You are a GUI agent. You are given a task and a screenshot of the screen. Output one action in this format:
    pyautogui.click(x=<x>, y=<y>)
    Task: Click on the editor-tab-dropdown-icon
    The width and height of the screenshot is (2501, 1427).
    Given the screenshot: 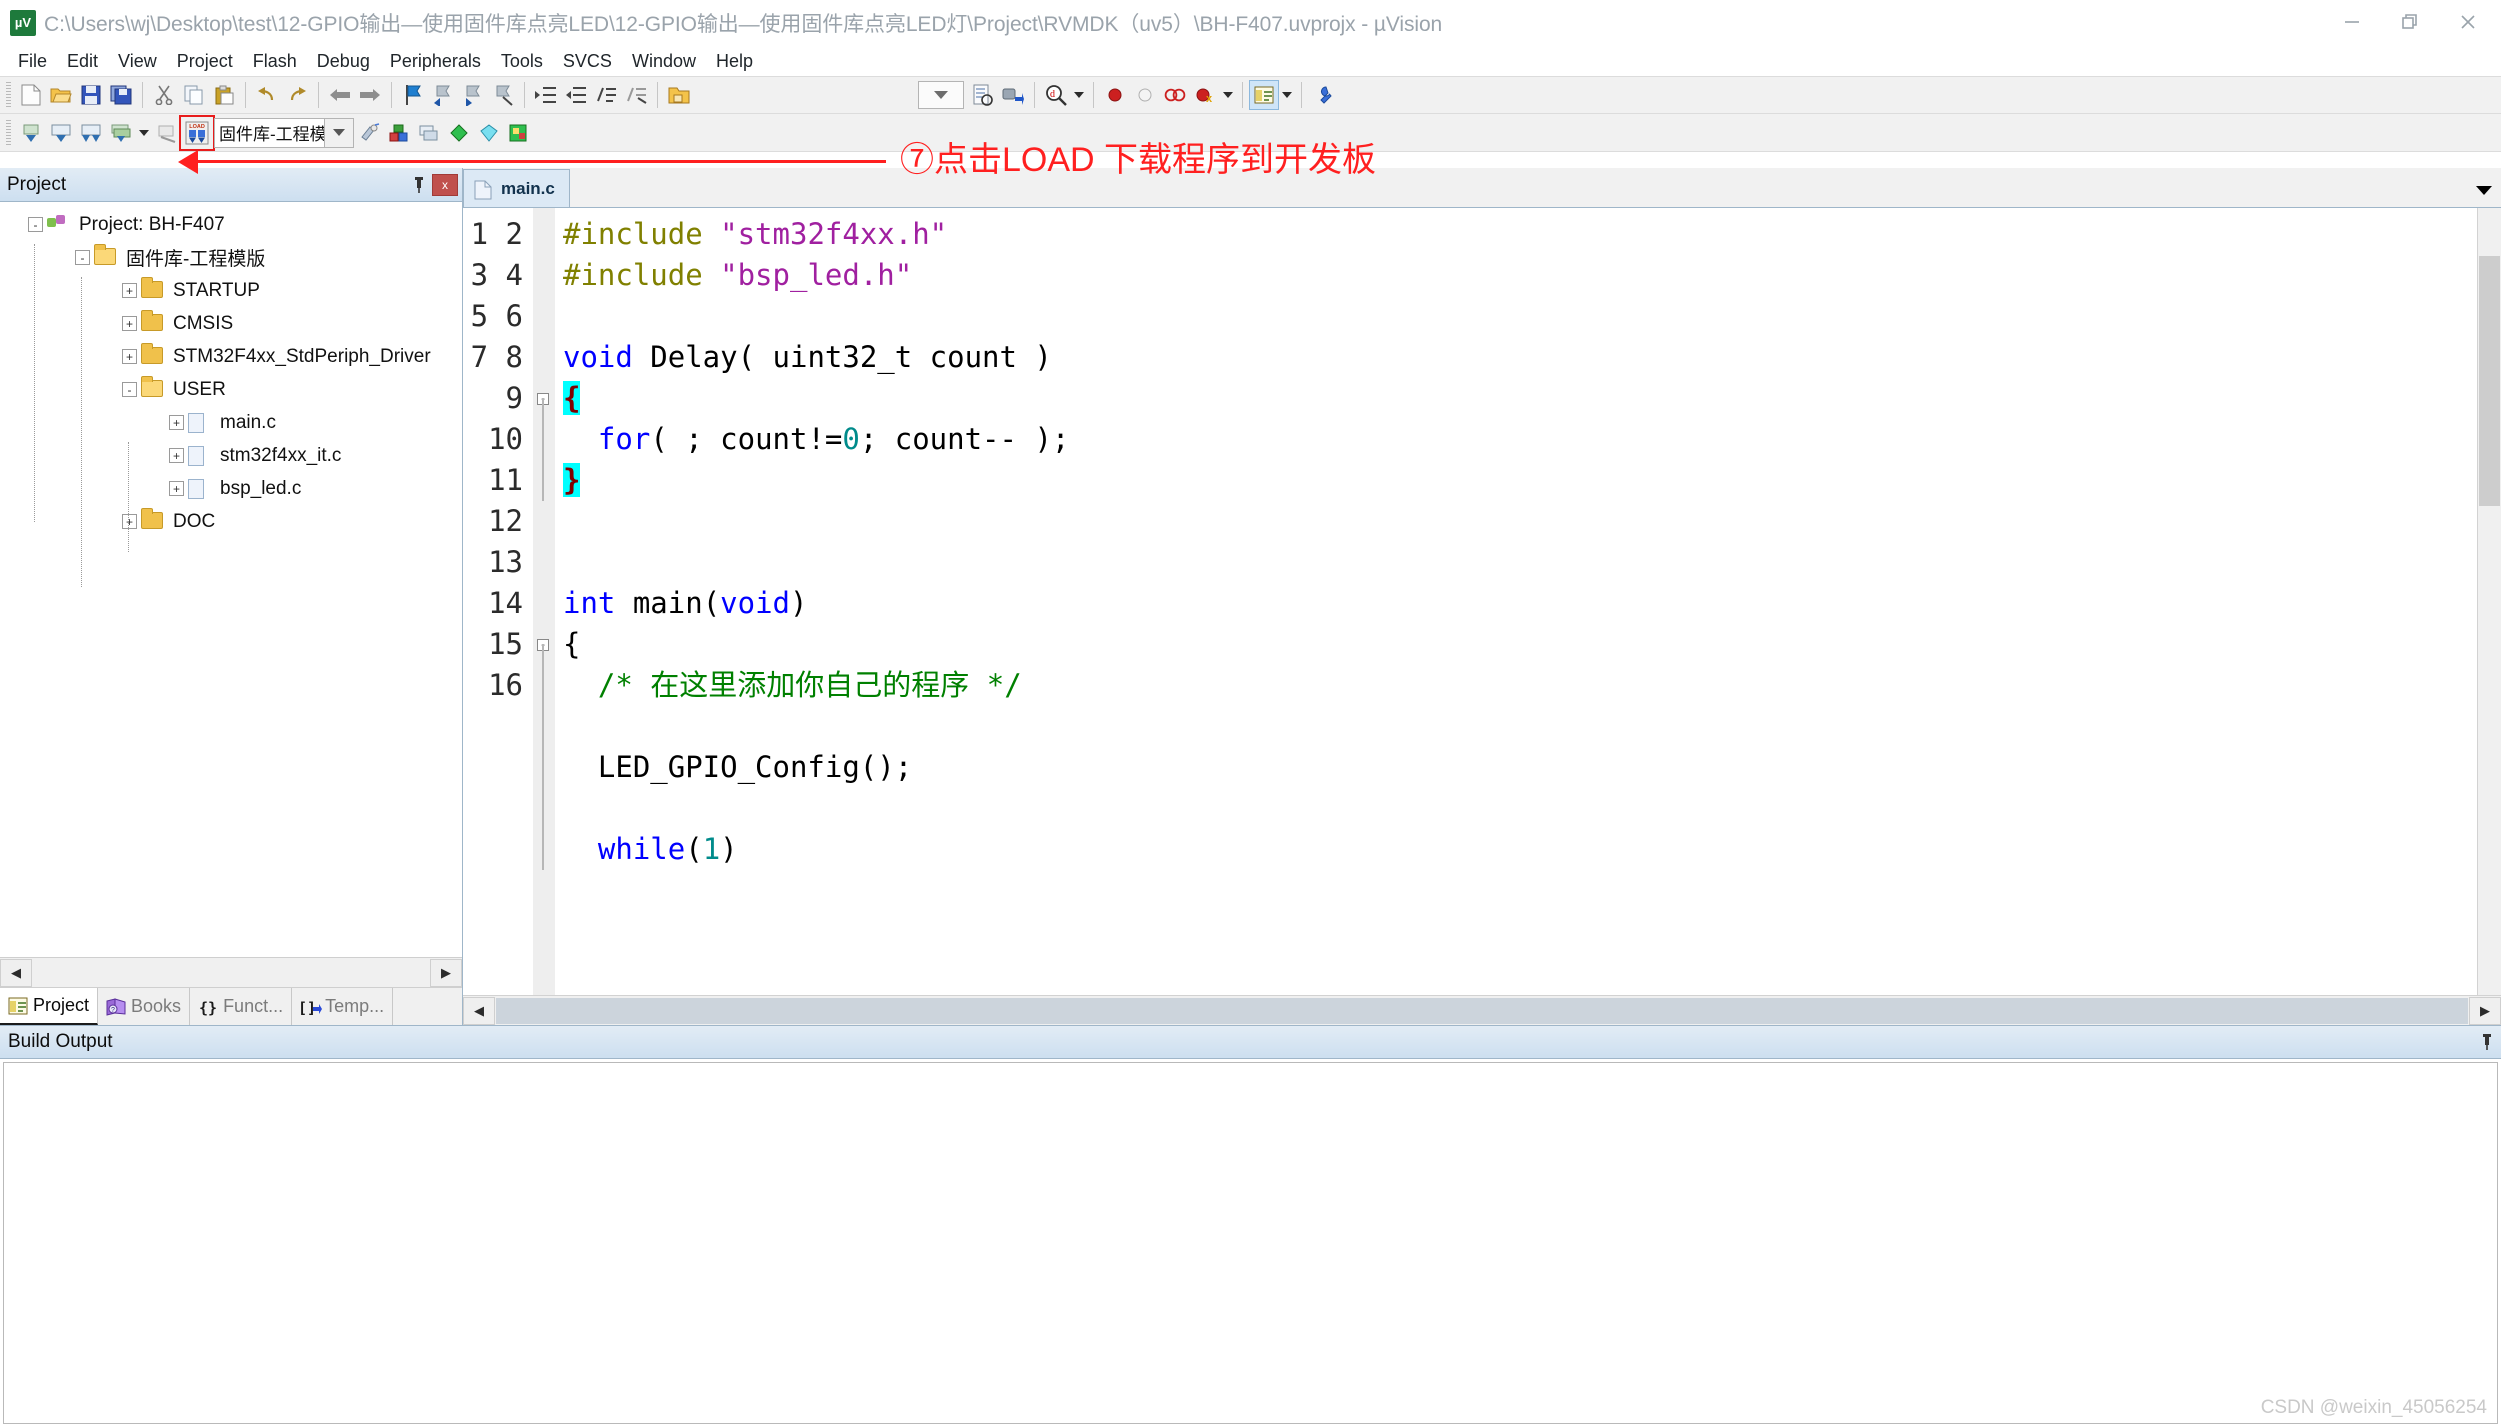 What is the action you would take?
    pyautogui.click(x=2484, y=190)
    